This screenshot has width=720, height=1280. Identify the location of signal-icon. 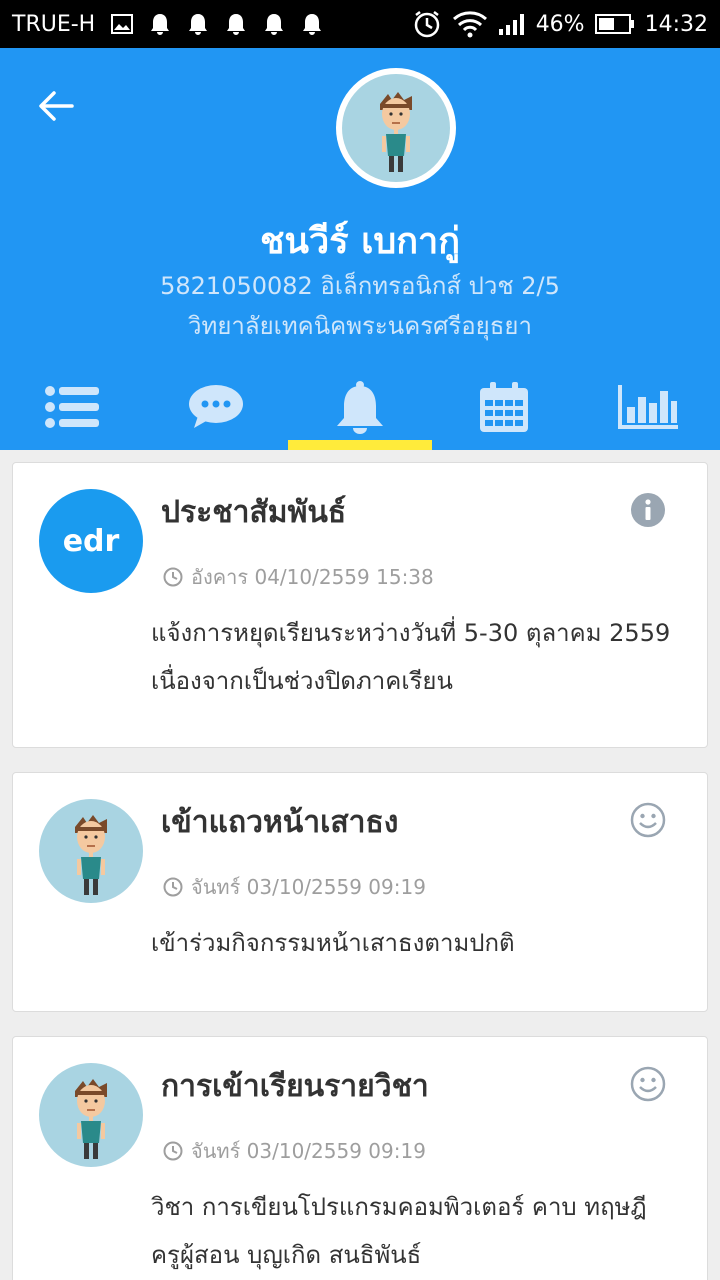
(512, 24).